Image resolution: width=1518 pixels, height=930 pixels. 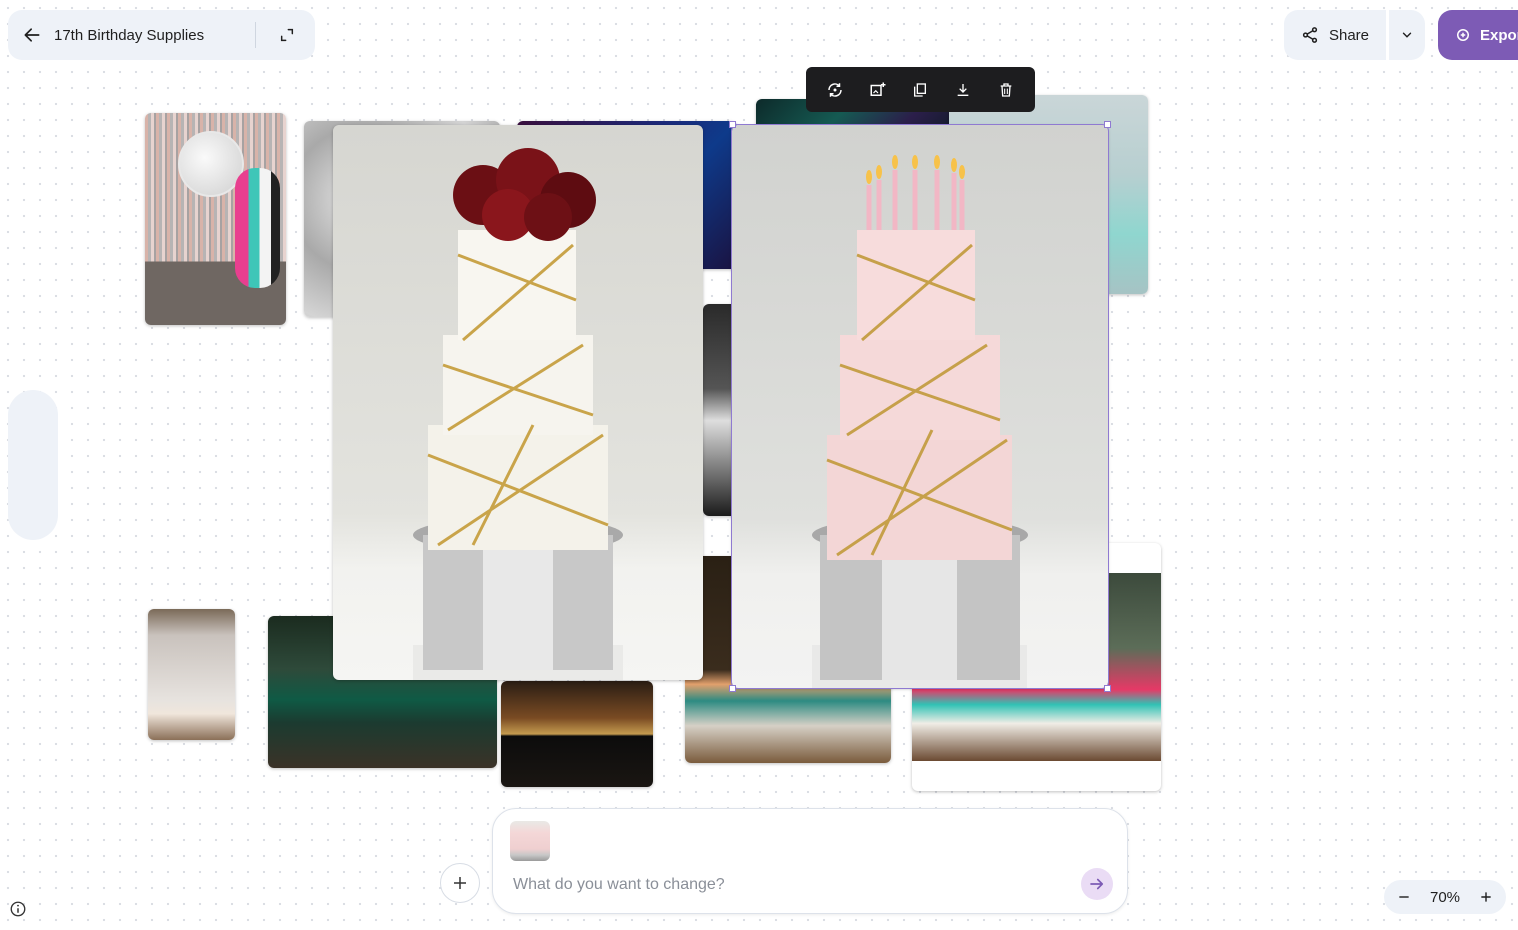 I want to click on chevron-down-icon, so click(x=1407, y=35).